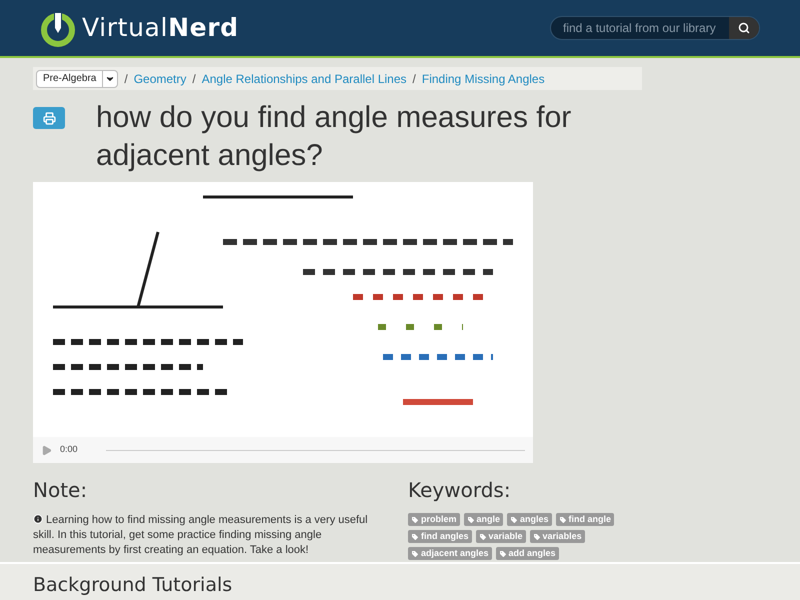  What do you see at coordinates (304, 79) in the screenshot?
I see `breadcrumb-link: Angle Relationships and Parallel Lines` at bounding box center [304, 79].